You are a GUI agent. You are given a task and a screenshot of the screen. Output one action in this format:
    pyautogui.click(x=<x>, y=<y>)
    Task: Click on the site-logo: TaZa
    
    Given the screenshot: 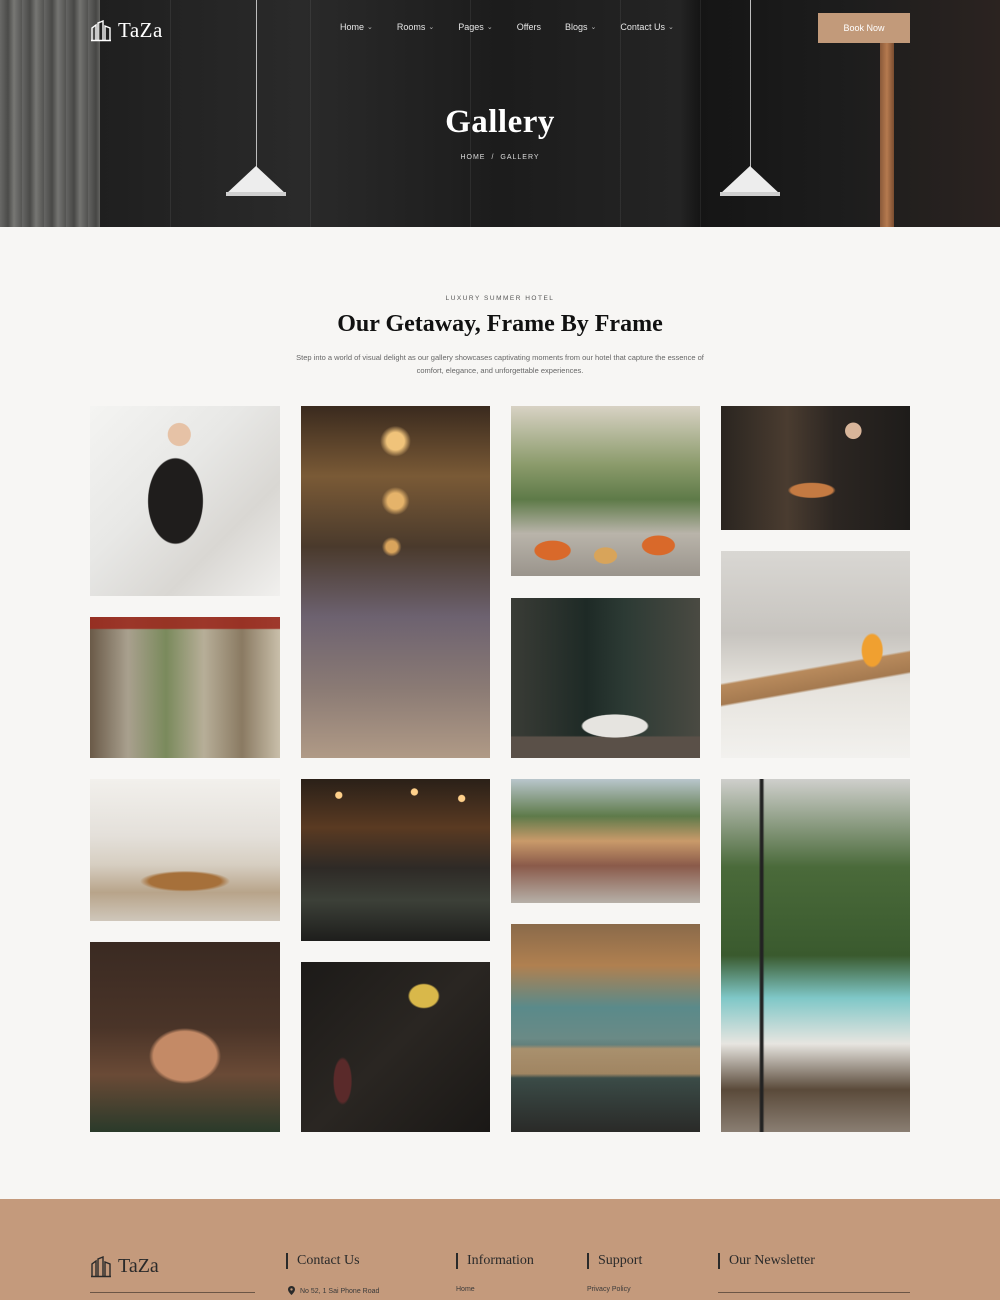 What is the action you would take?
    pyautogui.click(x=126, y=30)
    